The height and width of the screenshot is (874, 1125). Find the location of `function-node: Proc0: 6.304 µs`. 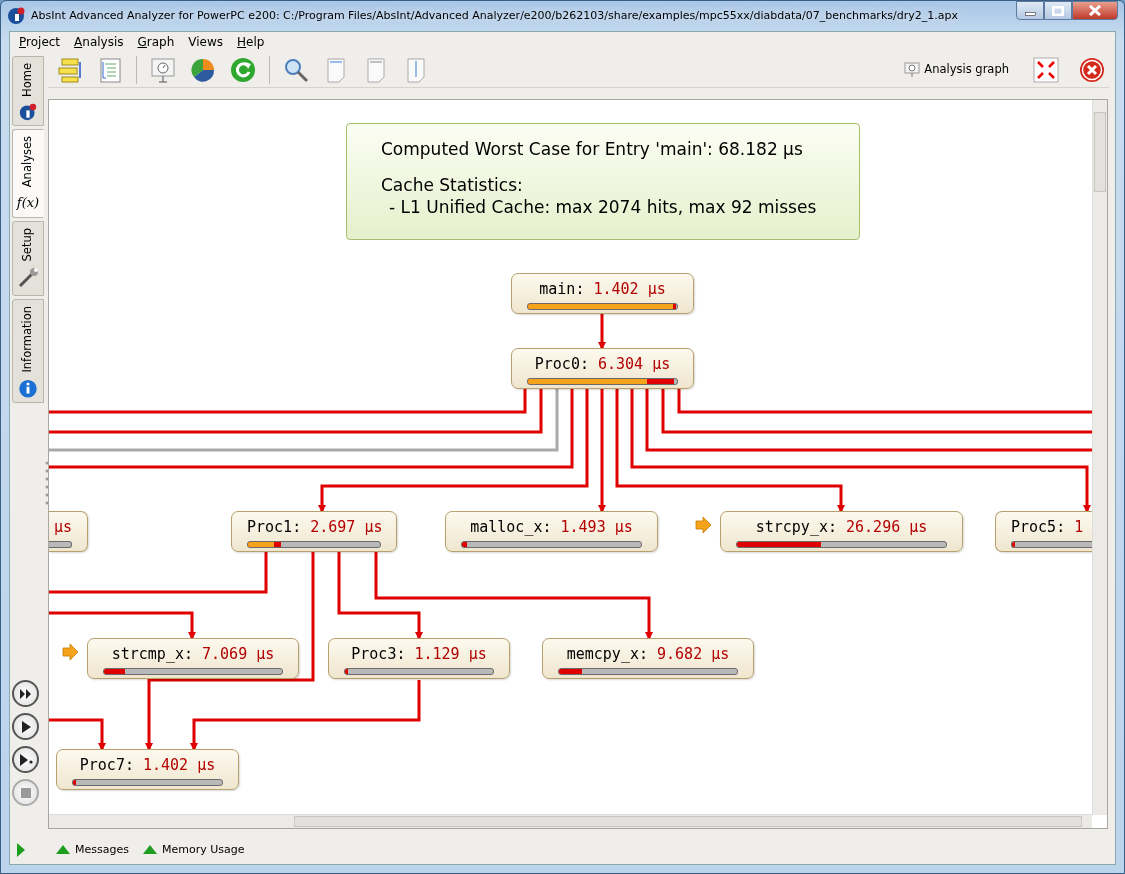

function-node: Proc0: 6.304 µs is located at coordinates (602, 368).